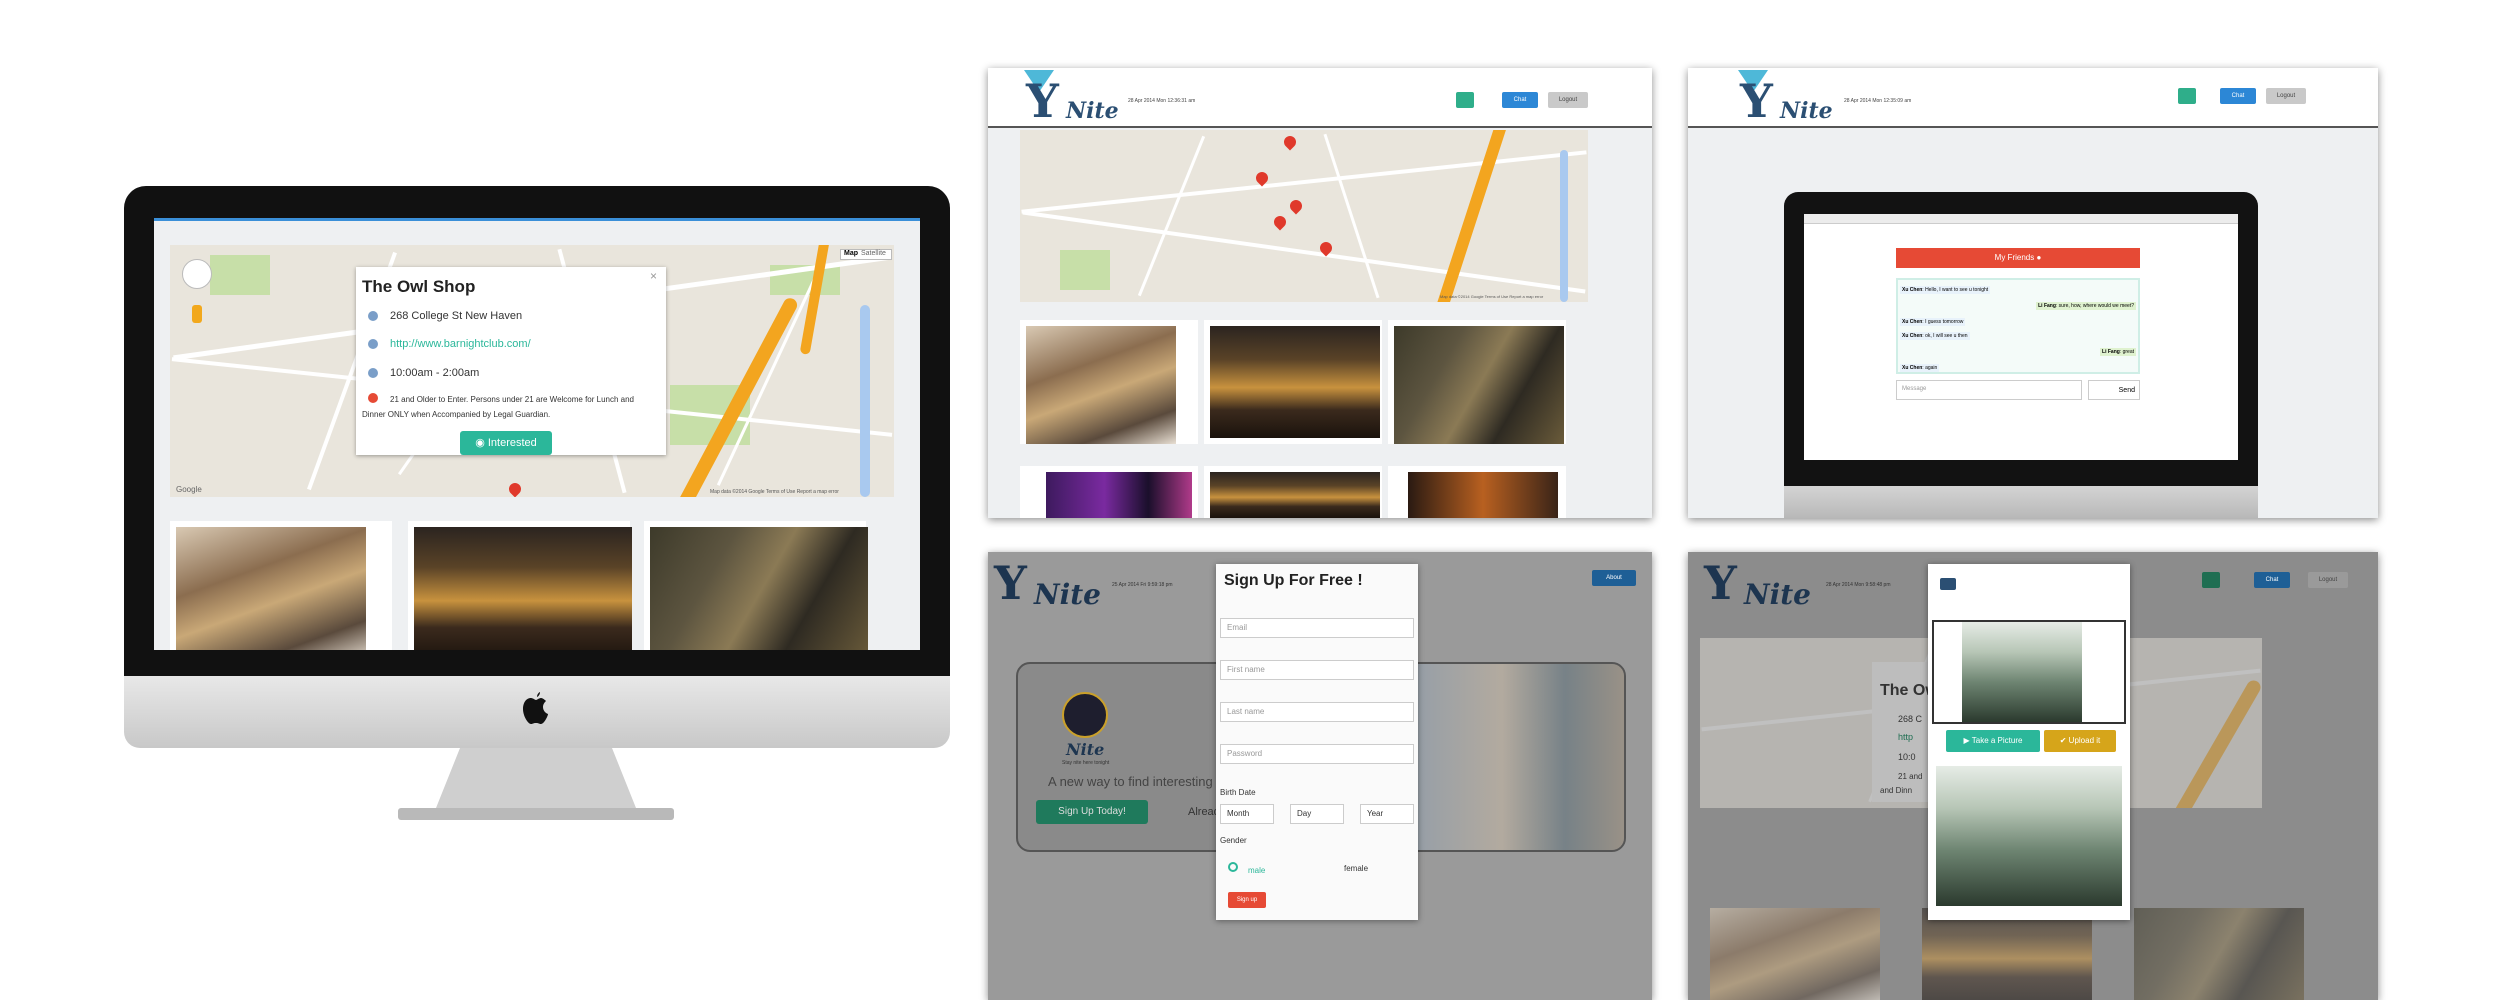 Image resolution: width=2500 pixels, height=1000 pixels. I want to click on header-datetime-3: 25 Apr 2014 Fri 9:59:18 pm, so click(1142, 585).